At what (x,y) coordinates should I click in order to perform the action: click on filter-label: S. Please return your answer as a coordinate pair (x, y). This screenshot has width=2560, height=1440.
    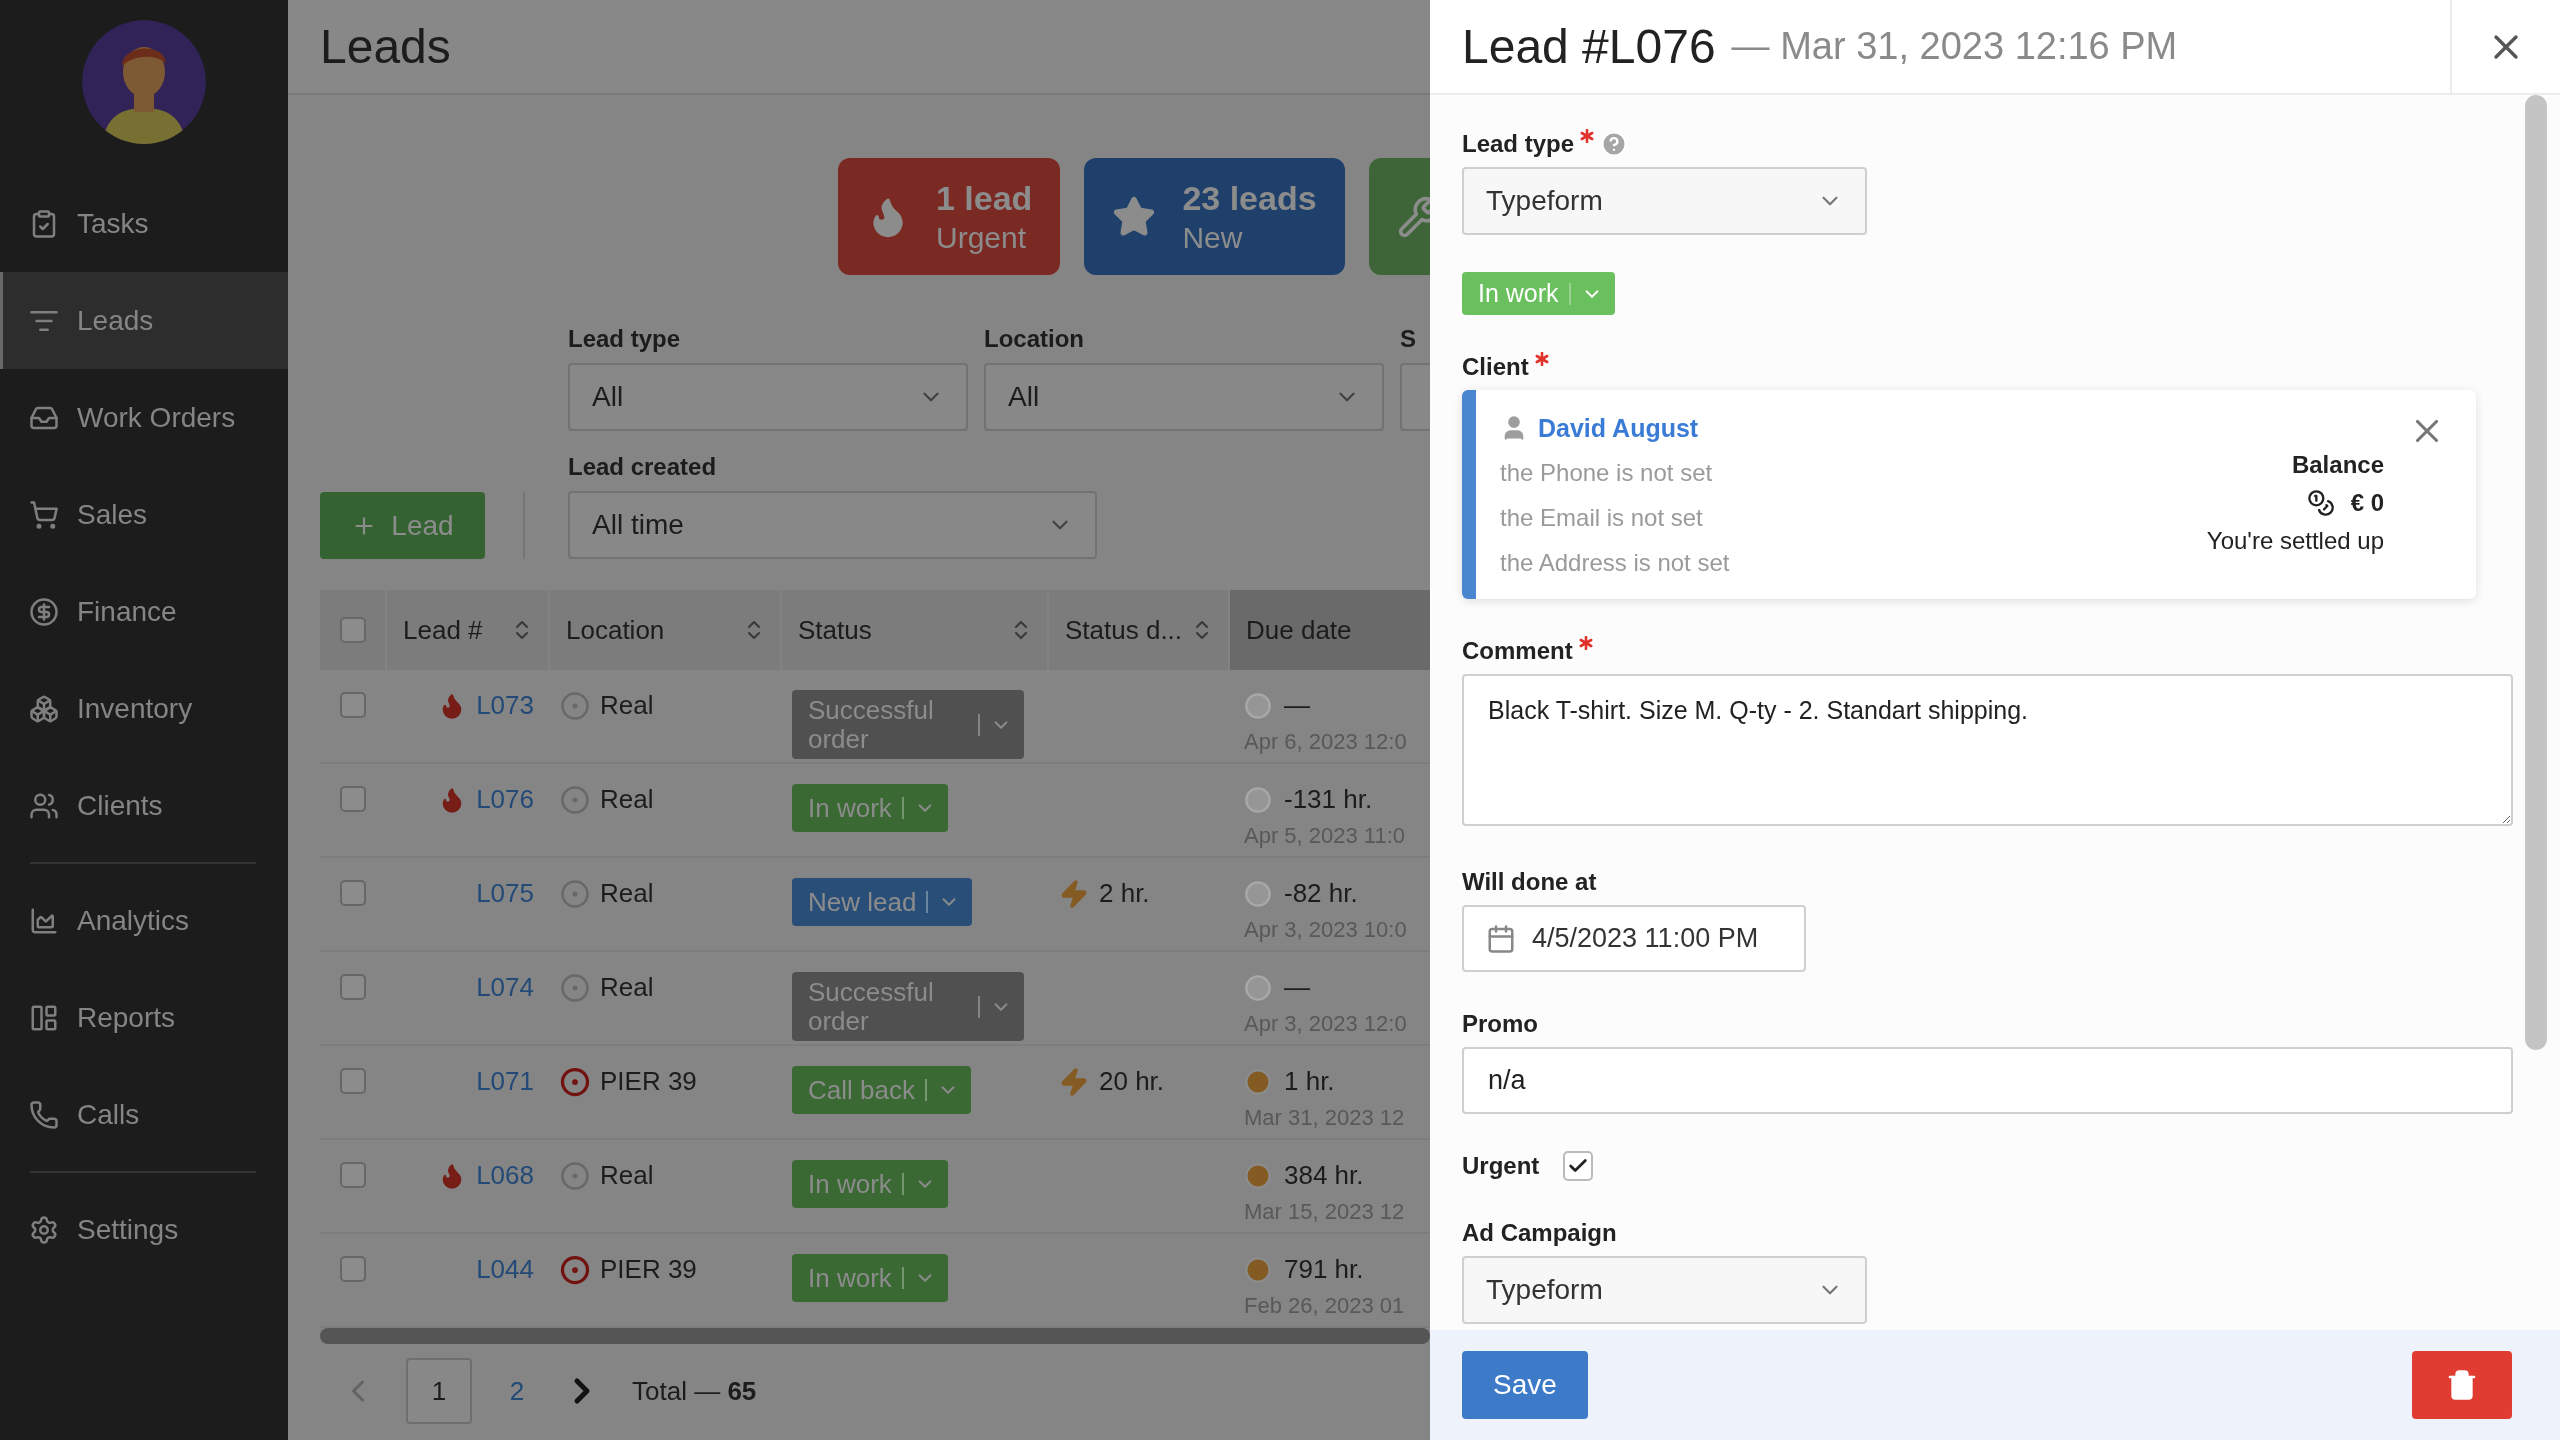
    Looking at the image, I should click on (1408, 339).